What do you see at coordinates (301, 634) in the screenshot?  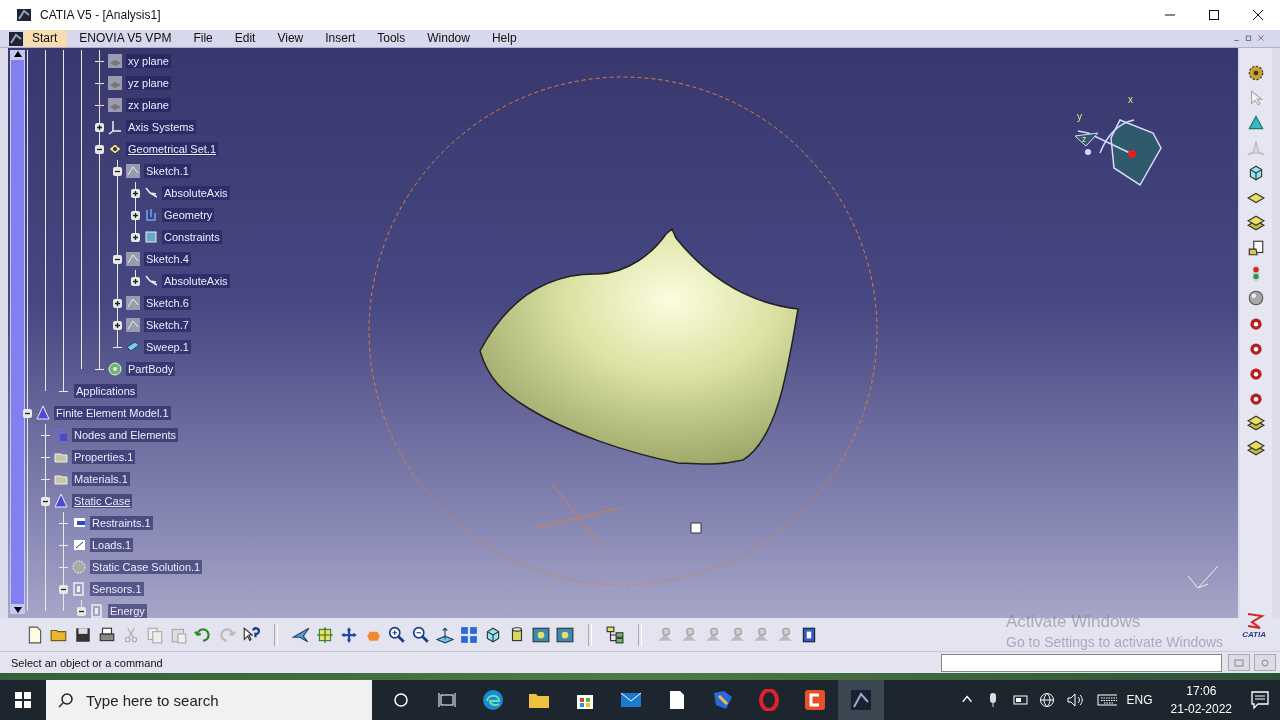 I see `fly-icon` at bounding box center [301, 634].